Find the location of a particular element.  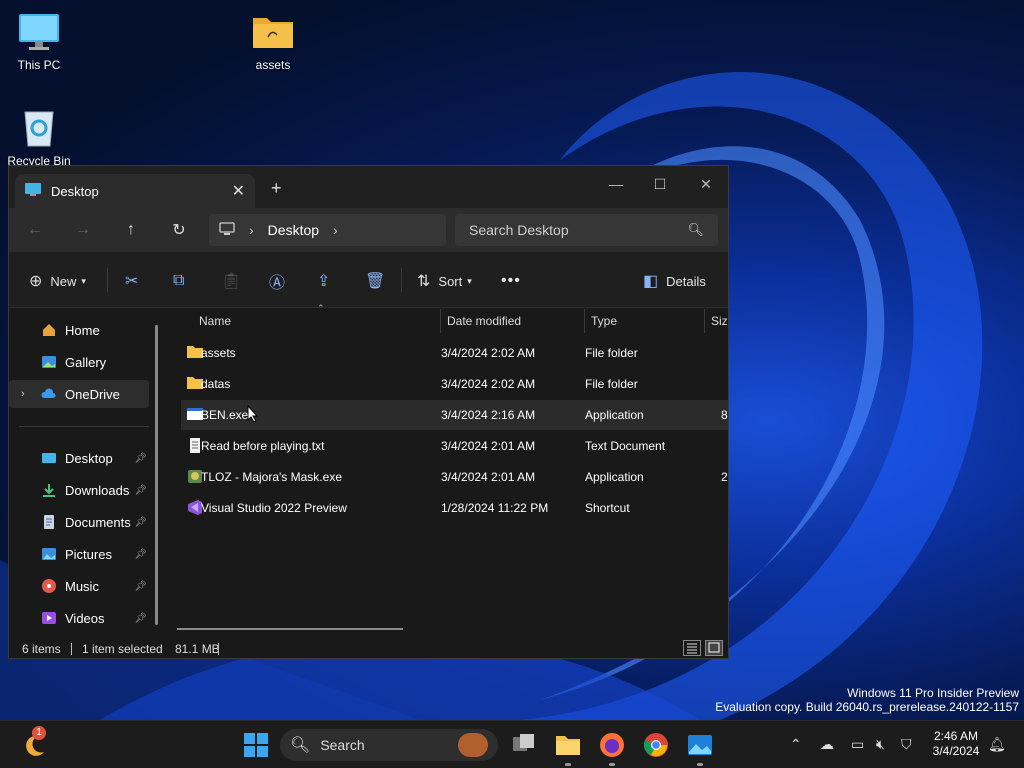

minimize-button: — is located at coordinates (616, 184).